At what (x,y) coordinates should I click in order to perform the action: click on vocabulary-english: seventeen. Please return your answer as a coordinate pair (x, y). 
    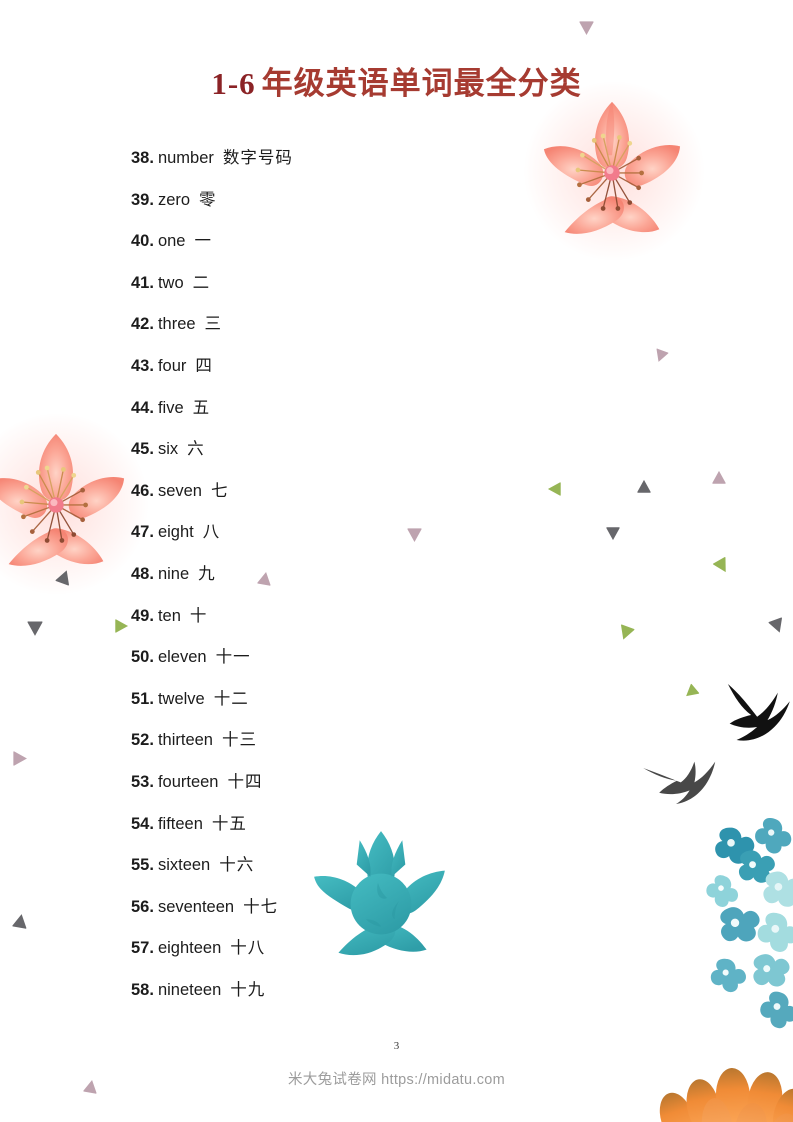
    Looking at the image, I should click on (196, 906).